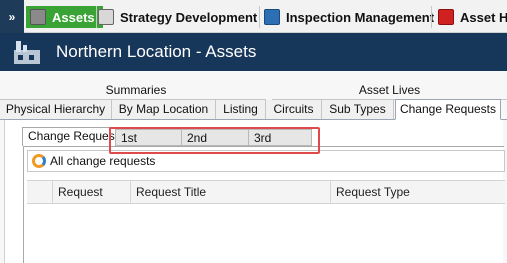 The width and height of the screenshot is (507, 263). I want to click on app-tab-label: Assets, so click(73, 17).